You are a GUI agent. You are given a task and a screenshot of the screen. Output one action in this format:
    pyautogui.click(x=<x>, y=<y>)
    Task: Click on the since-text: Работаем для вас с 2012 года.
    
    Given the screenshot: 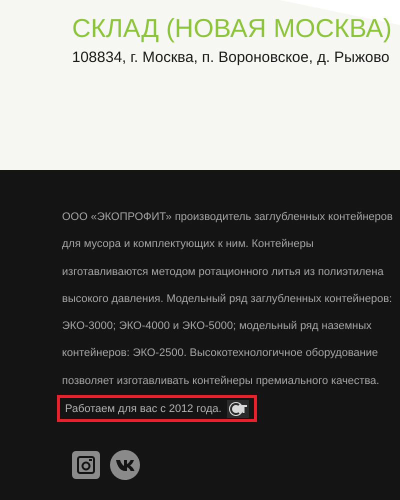 What is the action you would take?
    pyautogui.click(x=143, y=408)
    